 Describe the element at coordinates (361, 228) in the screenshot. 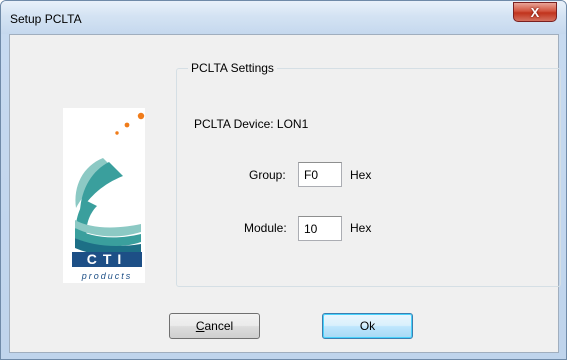

I see `module-unit-label: Hex` at that location.